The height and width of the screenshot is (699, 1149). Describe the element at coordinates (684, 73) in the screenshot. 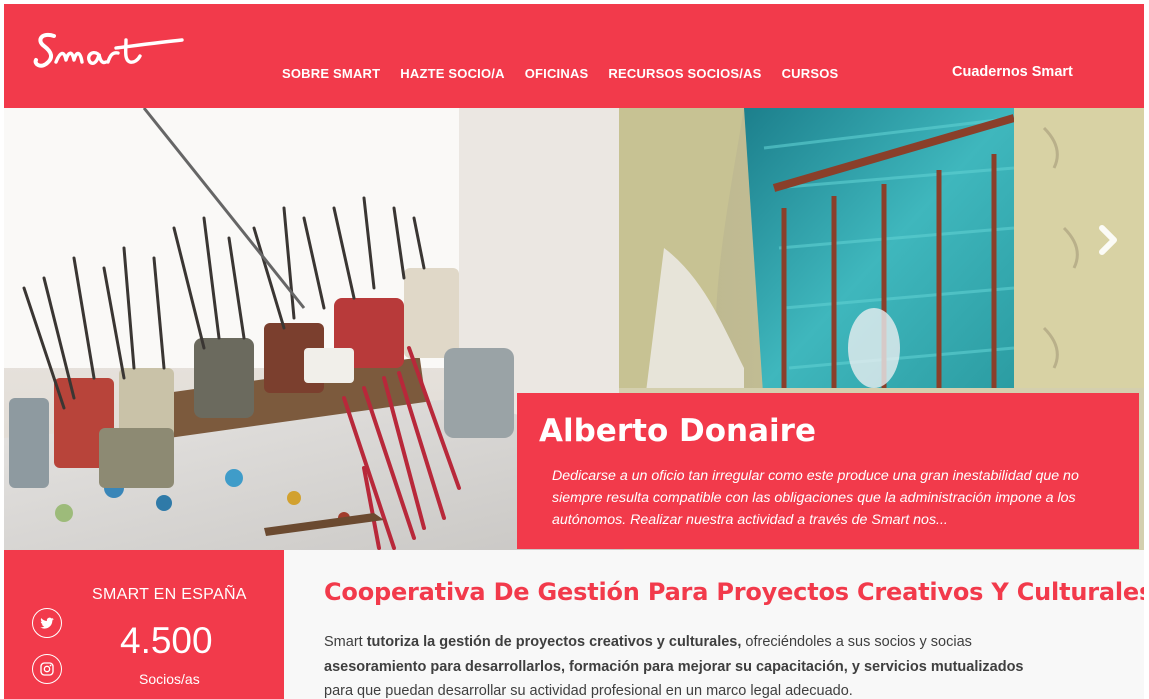

I see `nav-item-recursos: RECURSOS SOCIOS/AS` at that location.